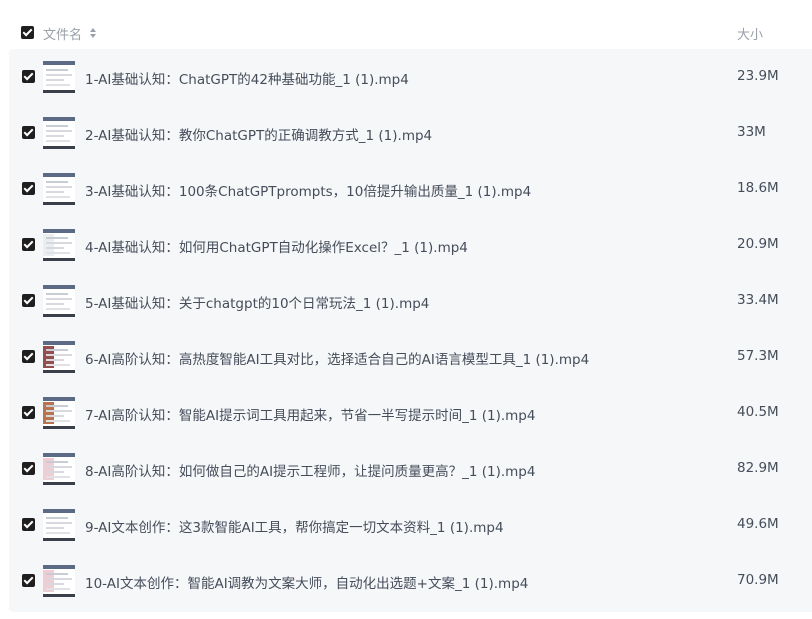  I want to click on file-row: 2-AI基础认知：教你ChatGPT的正确调教方式_1 (1).mp4 33M, so click(410, 133).